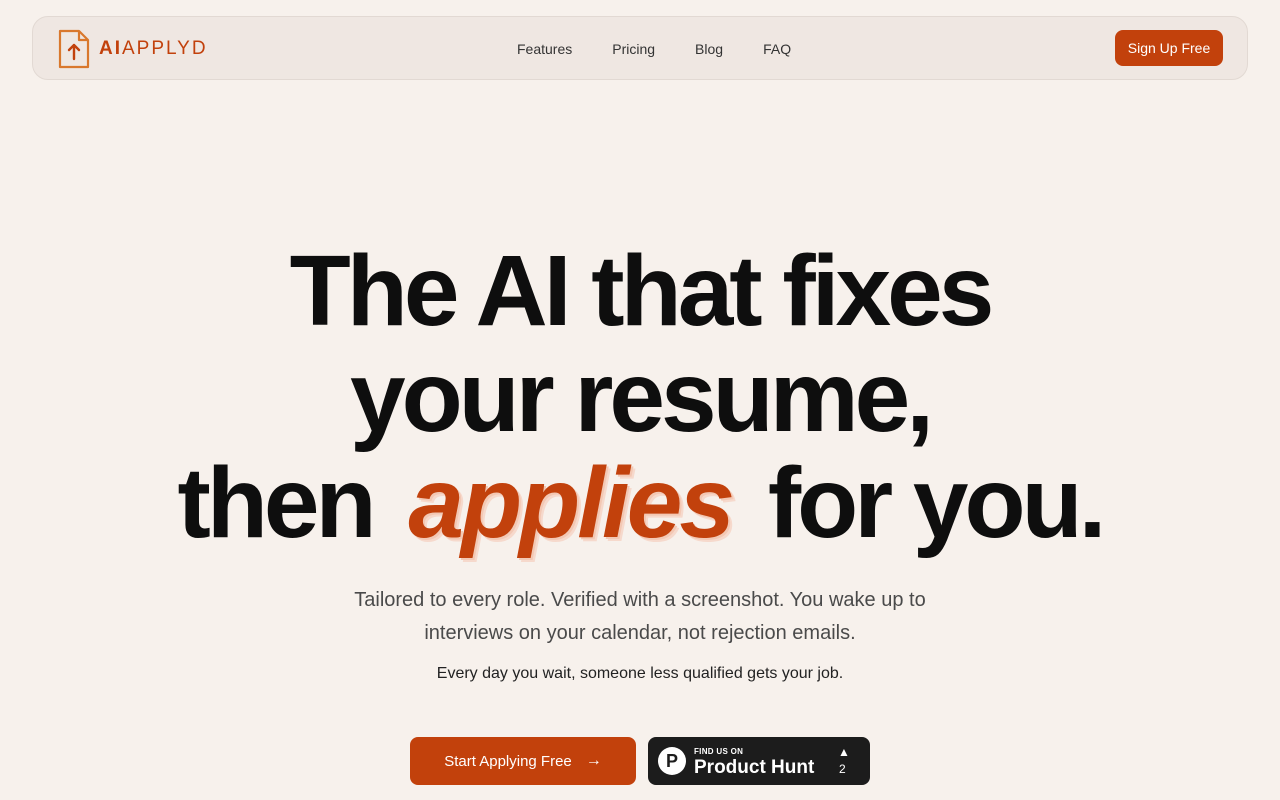 This screenshot has width=1280, height=800. Describe the element at coordinates (719, 751) in the screenshot. I see `product-hunt-small-text: FIND US ON` at that location.